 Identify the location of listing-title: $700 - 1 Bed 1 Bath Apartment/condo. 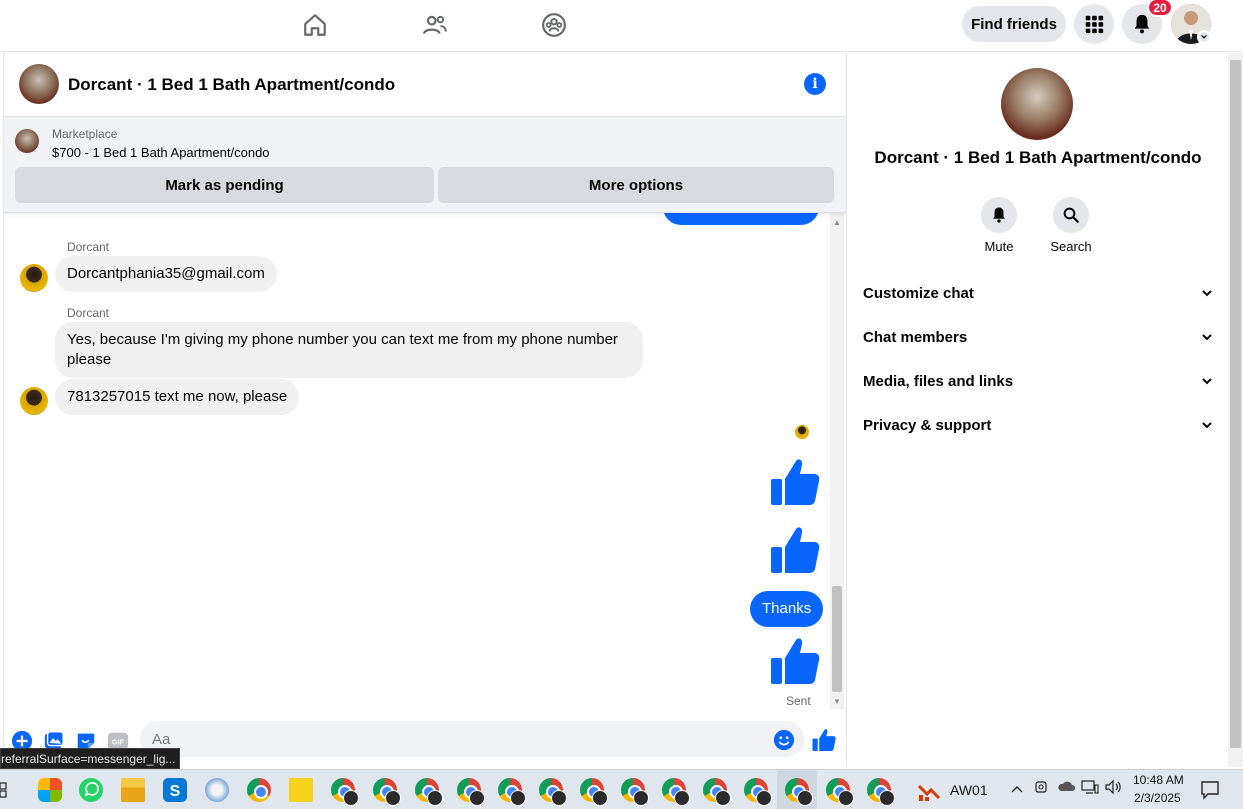
(161, 152).